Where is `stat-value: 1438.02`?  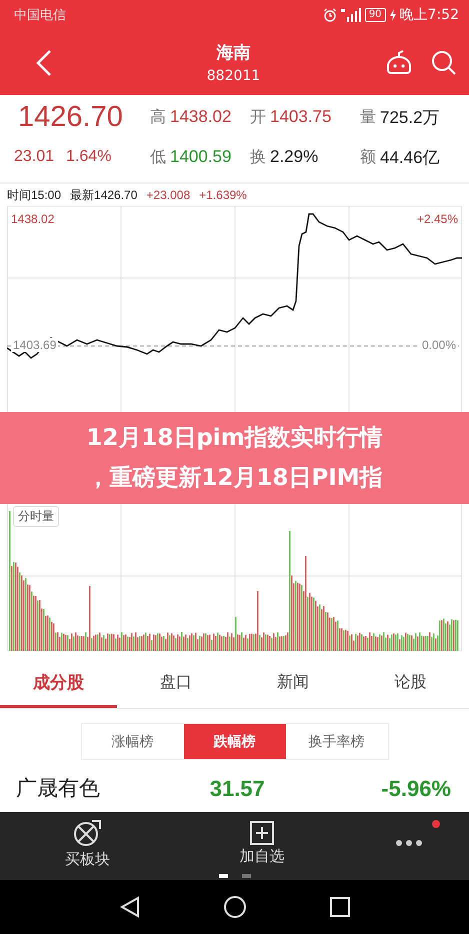
stat-value: 1438.02 is located at coordinates (201, 117).